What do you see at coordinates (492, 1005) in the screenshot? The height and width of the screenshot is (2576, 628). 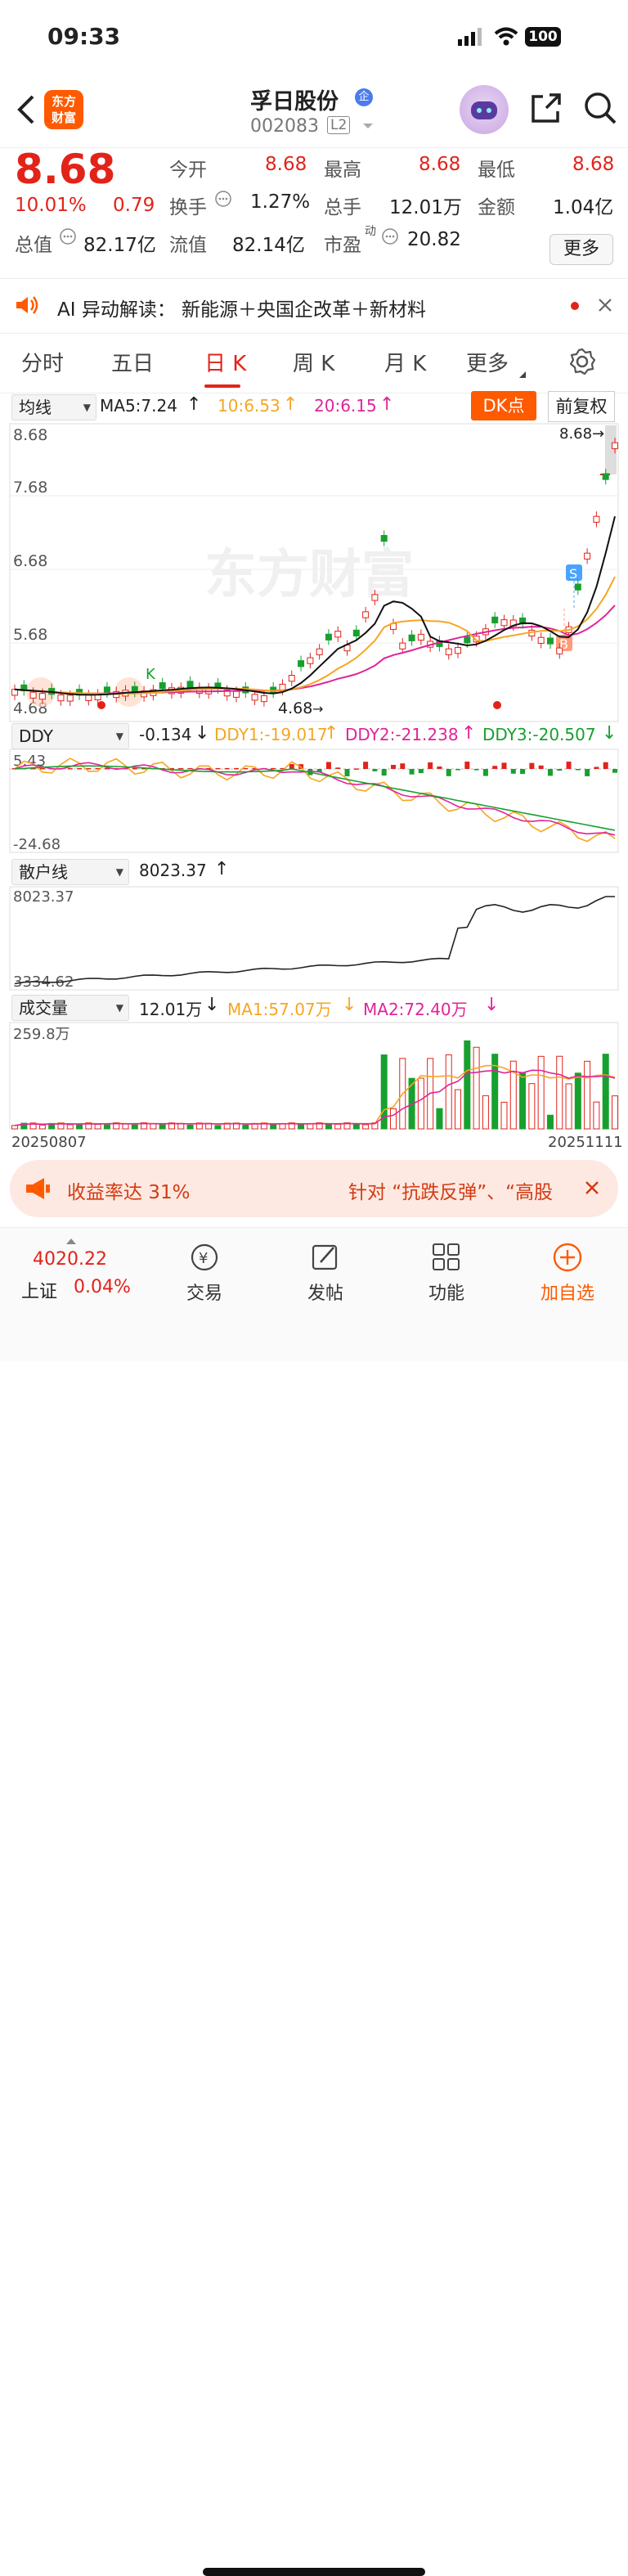 I see `vol-ma2-arrow: ↓` at bounding box center [492, 1005].